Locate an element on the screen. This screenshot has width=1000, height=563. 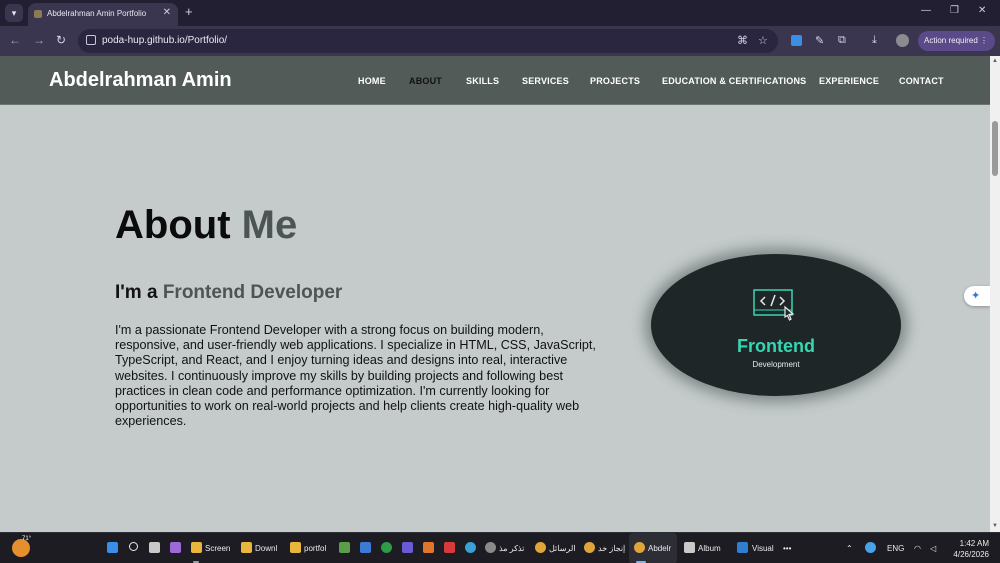
taskbar-item-screen: Screen is located at coordinates (217, 548).